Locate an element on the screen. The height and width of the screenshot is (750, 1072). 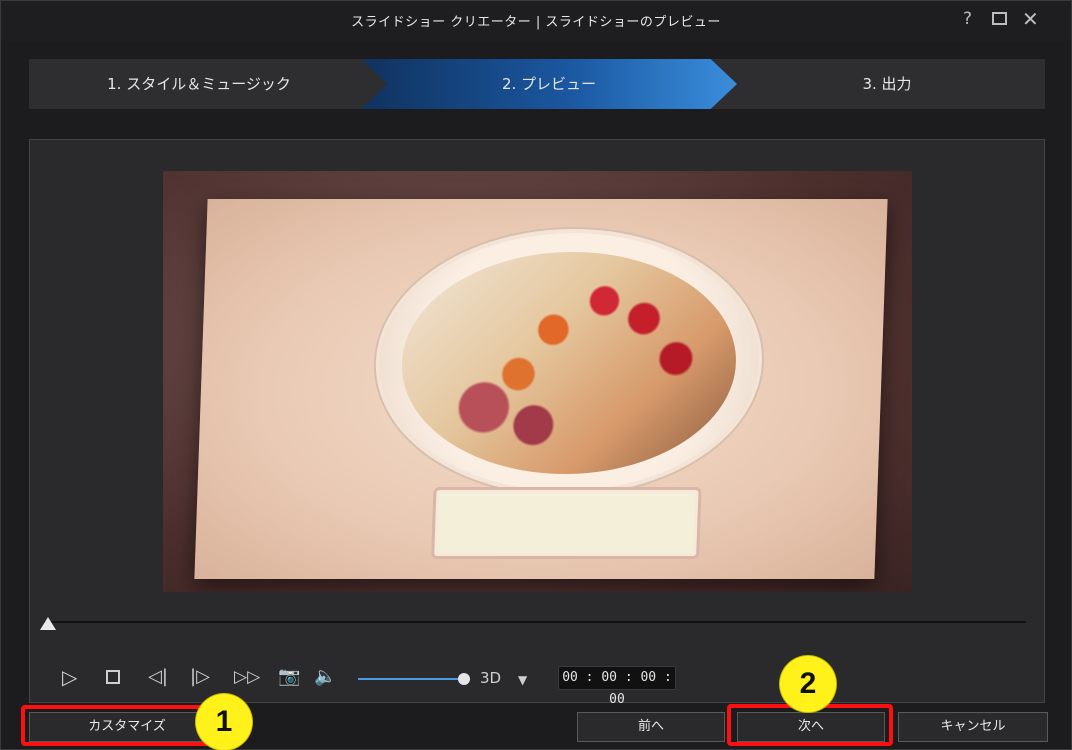
chevron-down-icon: ▼ is located at coordinates (522, 680).